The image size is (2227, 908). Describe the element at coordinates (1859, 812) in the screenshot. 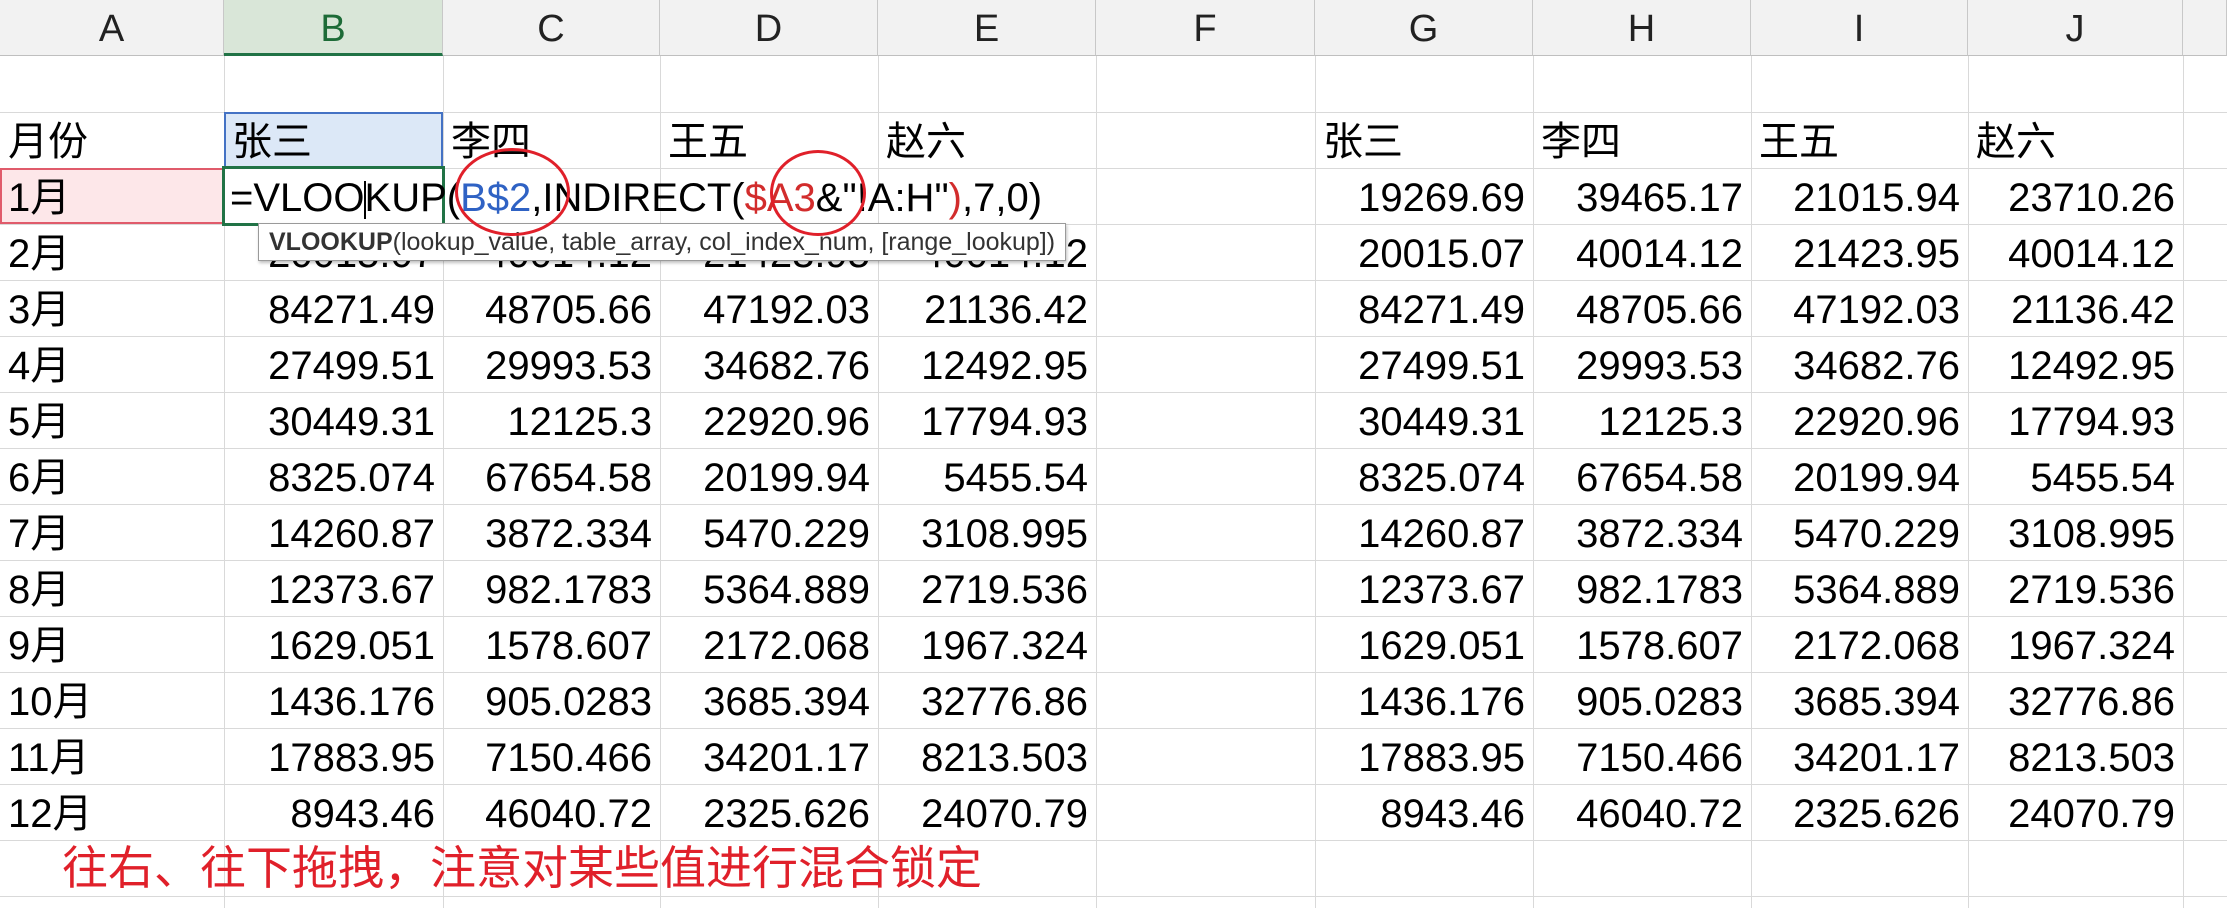

I see `cell-value: 2325.626` at that location.